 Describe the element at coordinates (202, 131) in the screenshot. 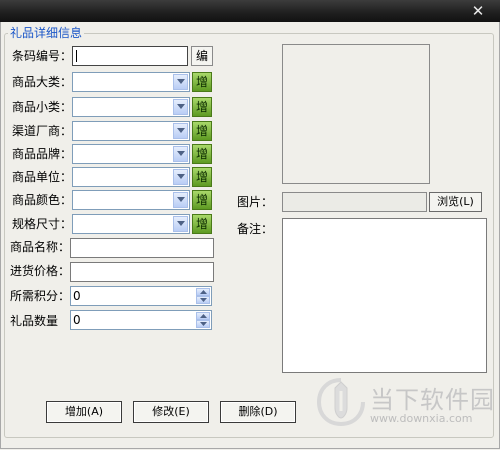

I see `add-vendor-button: 增` at that location.